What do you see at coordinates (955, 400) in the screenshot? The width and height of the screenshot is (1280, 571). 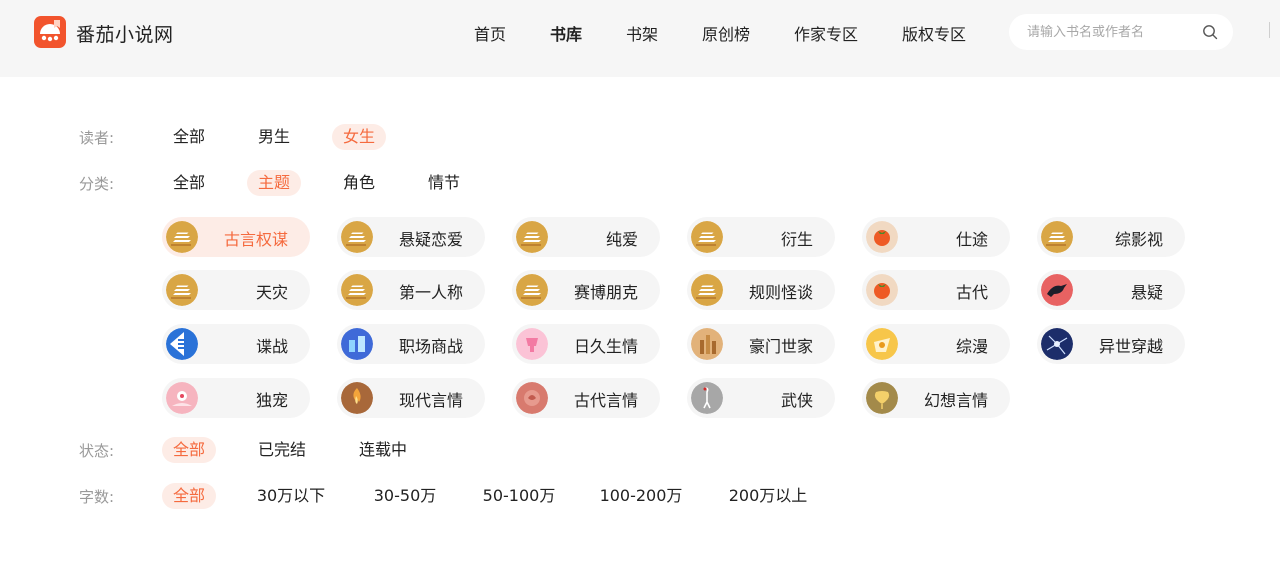 I see `theme-chip-label: 幻想言情` at bounding box center [955, 400].